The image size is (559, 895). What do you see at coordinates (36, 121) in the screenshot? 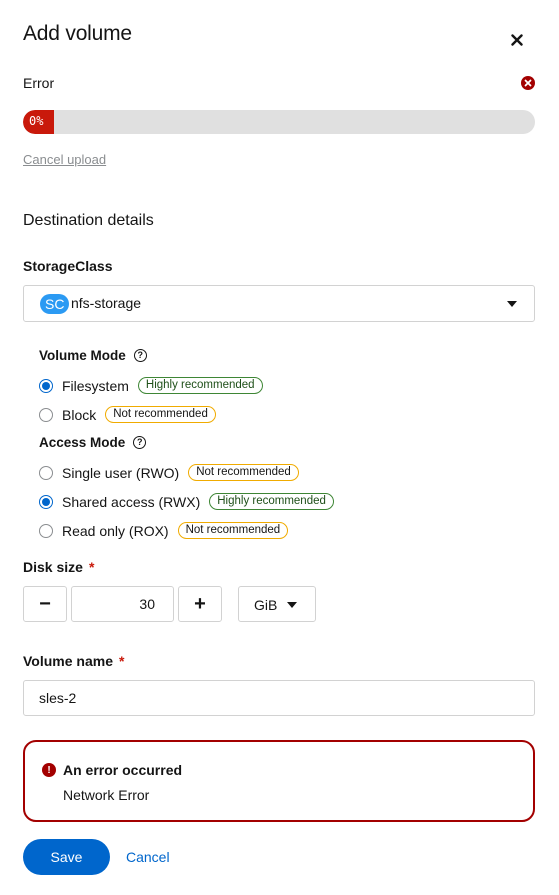
I see `progress-label: 0%` at bounding box center [36, 121].